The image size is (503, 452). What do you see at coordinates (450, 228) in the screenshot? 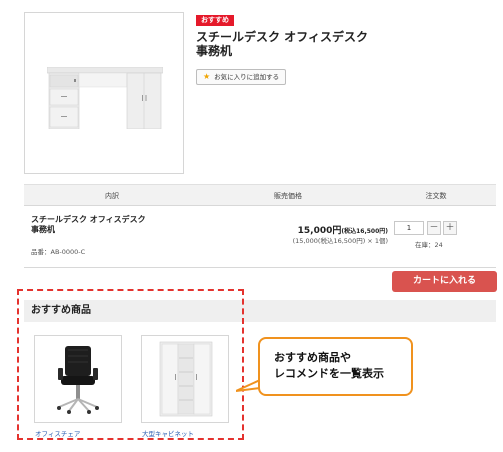
I see `quantity-plus-button: ＋` at bounding box center [450, 228].